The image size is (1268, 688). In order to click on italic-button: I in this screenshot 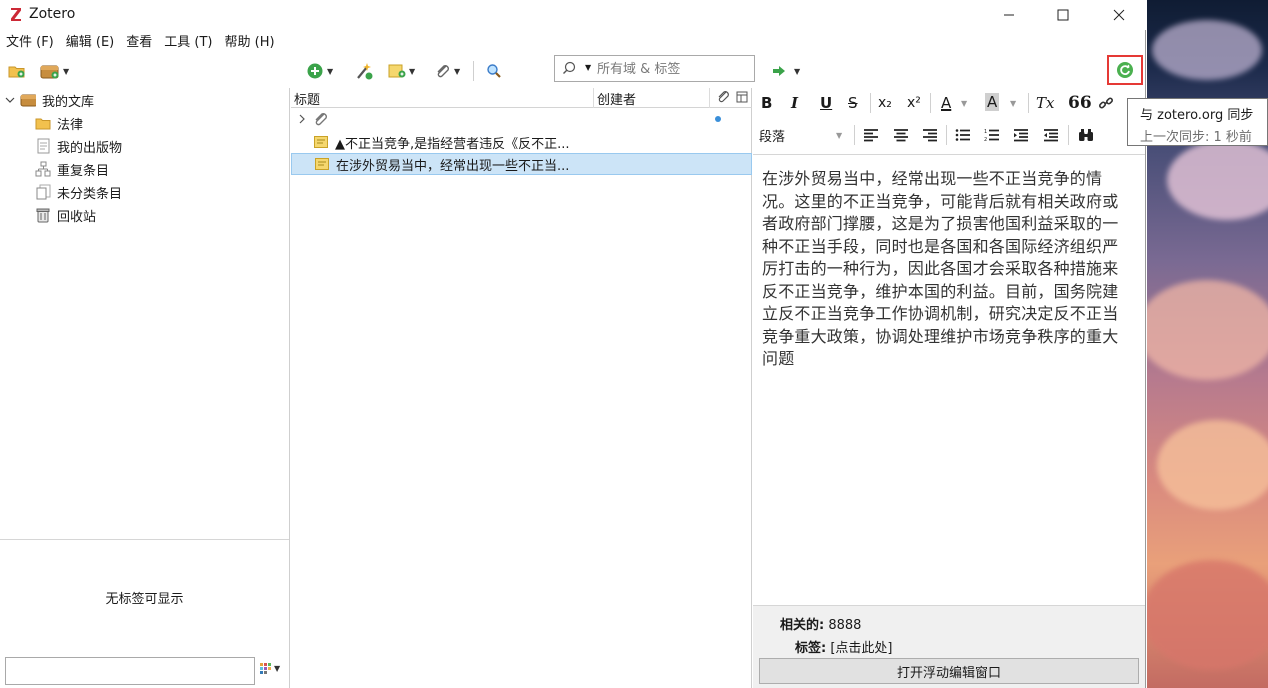, I will do `click(794, 103)`.